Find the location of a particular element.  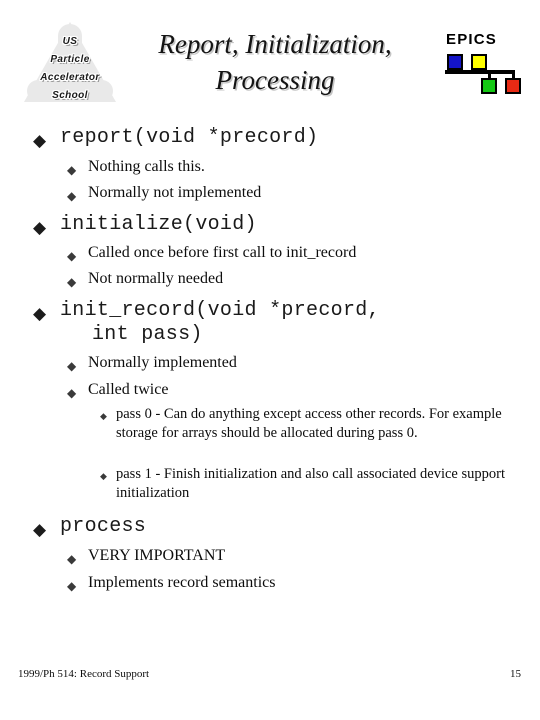

slide-title: Report, Initialization, Processing is located at coordinates (275, 62).